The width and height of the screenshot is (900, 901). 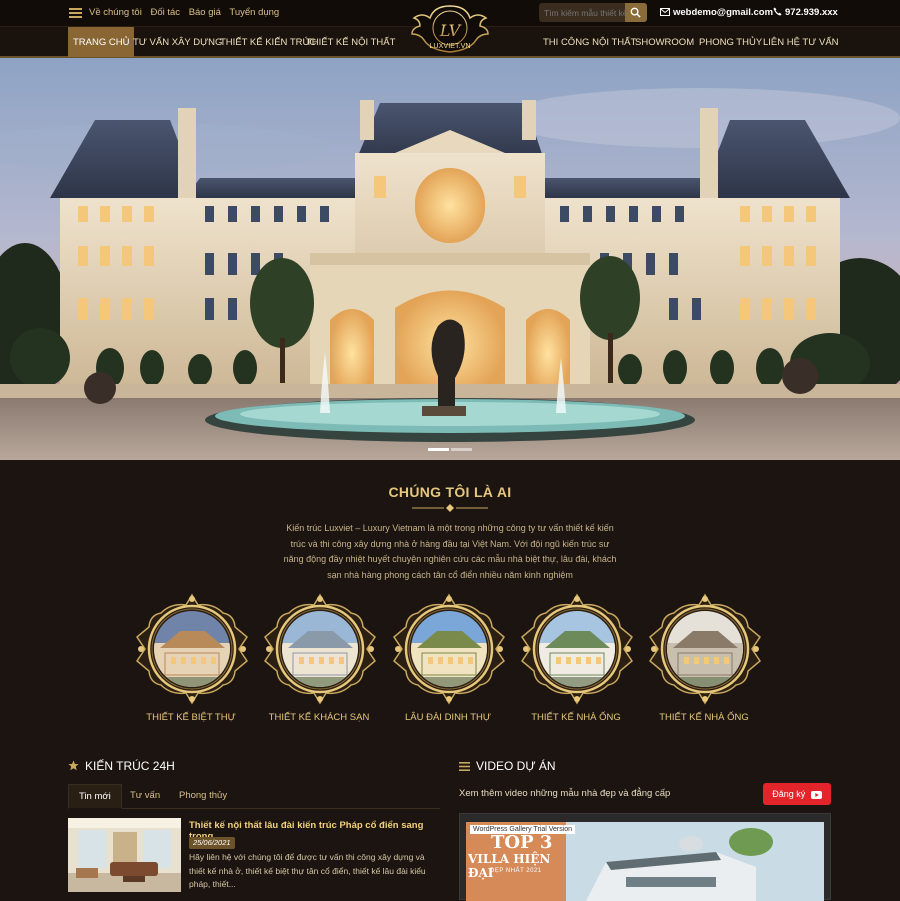 I want to click on search-button, so click(x=636, y=12).